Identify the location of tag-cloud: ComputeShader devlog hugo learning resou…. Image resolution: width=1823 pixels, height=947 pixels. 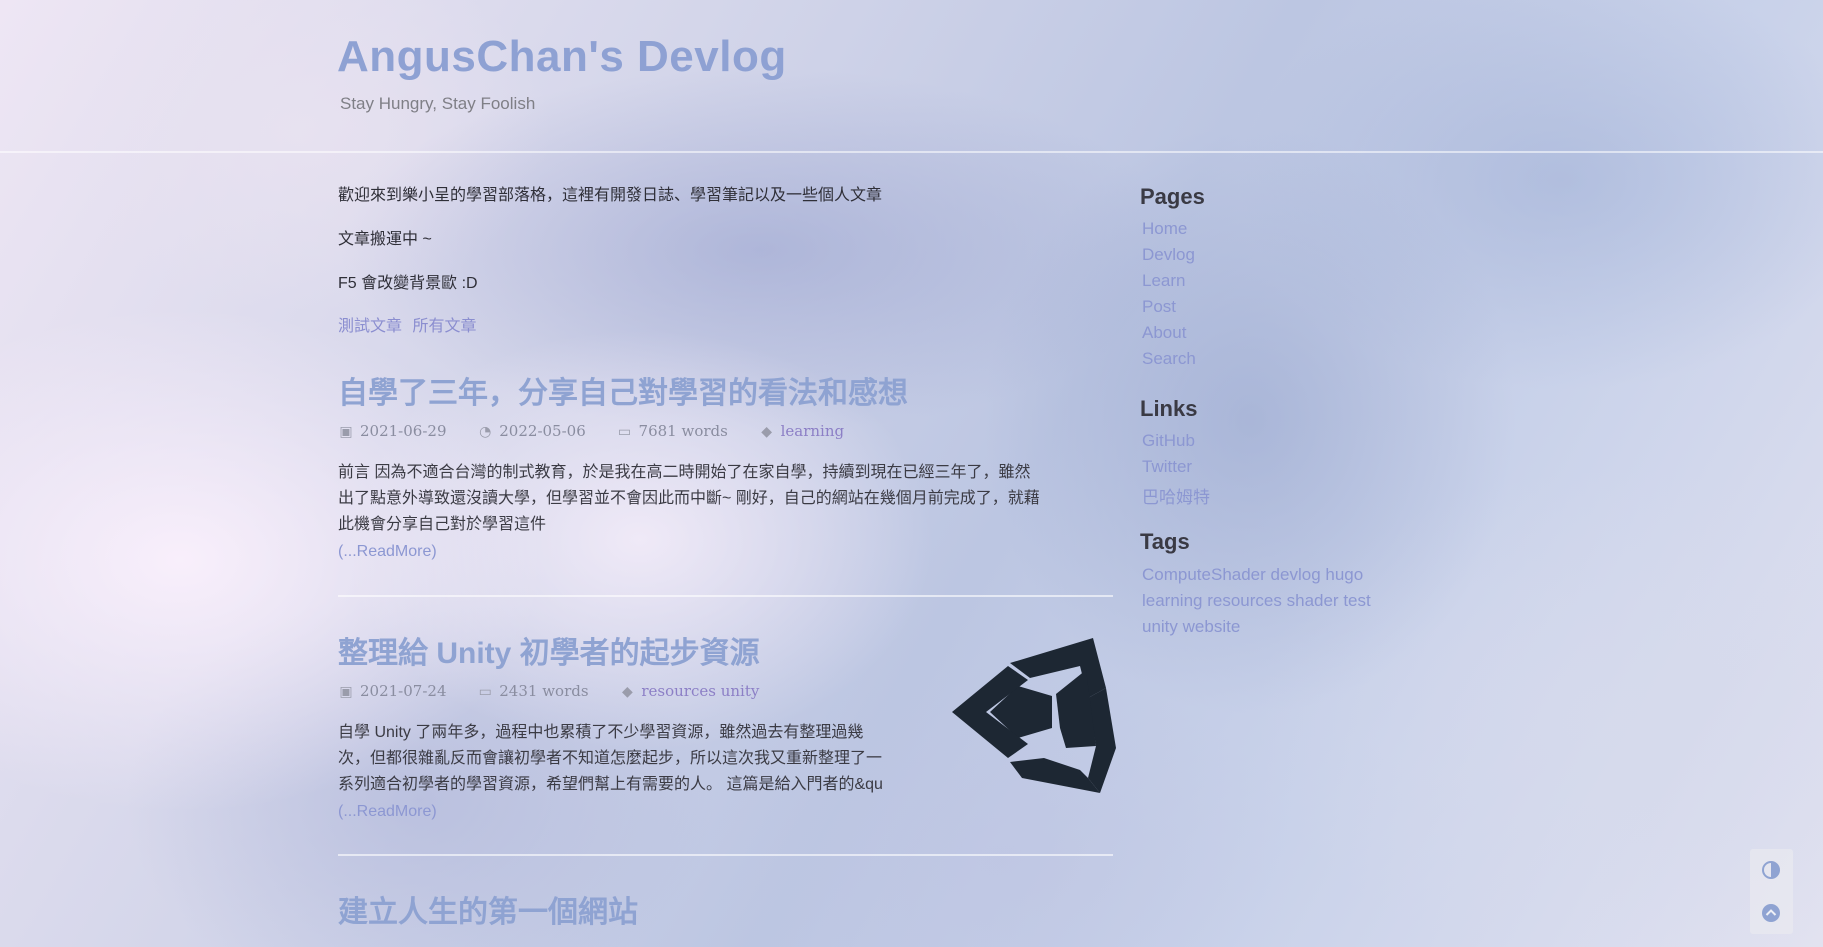
(1272, 601).